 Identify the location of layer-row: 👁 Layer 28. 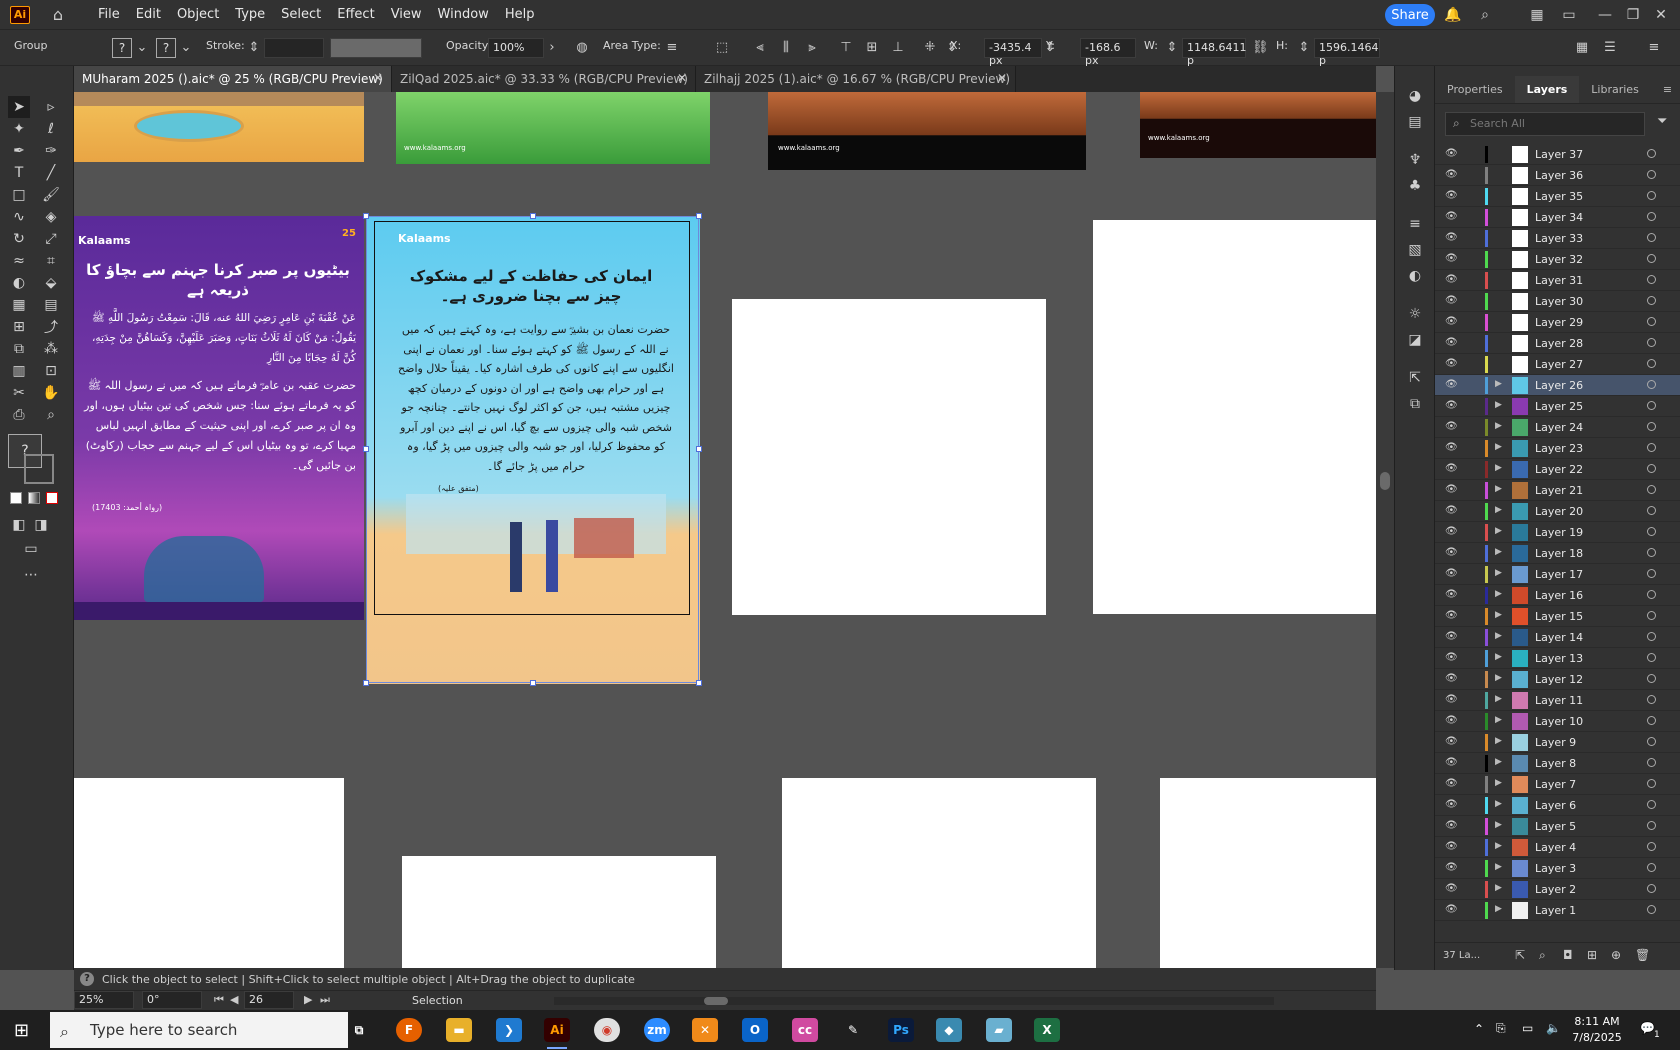
(1557, 343).